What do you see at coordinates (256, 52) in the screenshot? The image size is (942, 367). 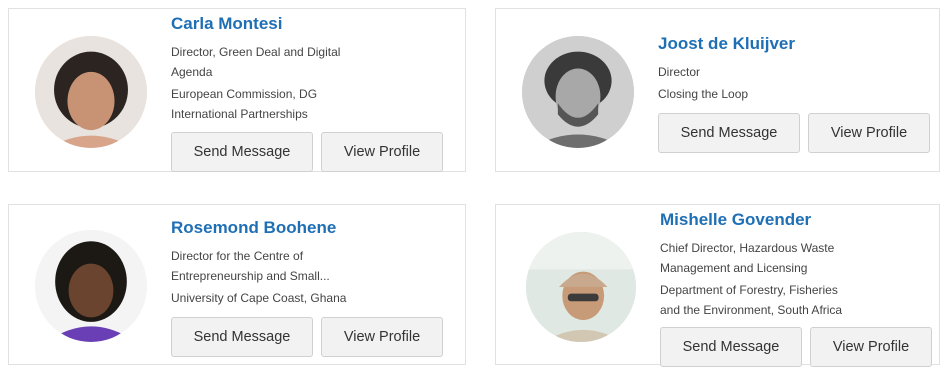 I see `profile-title: Director, Green Deal and Digital` at bounding box center [256, 52].